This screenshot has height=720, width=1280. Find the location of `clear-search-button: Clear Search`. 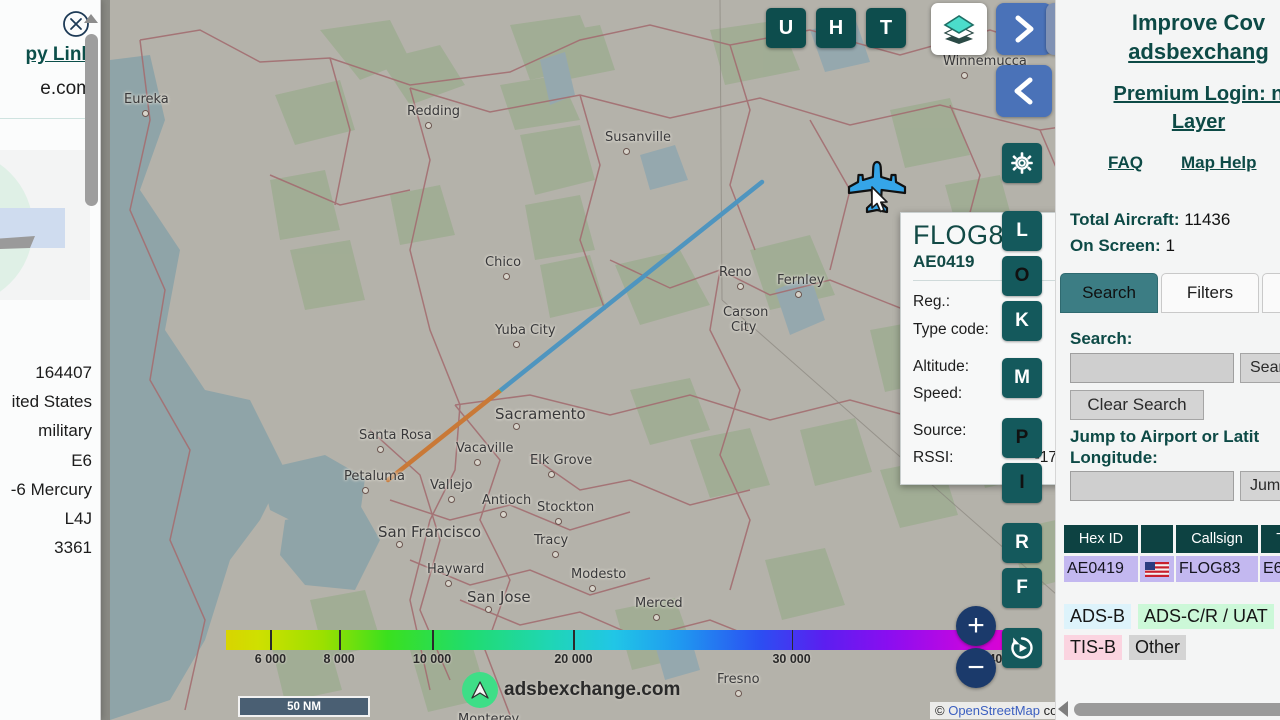

clear-search-button: Clear Search is located at coordinates (1137, 404).